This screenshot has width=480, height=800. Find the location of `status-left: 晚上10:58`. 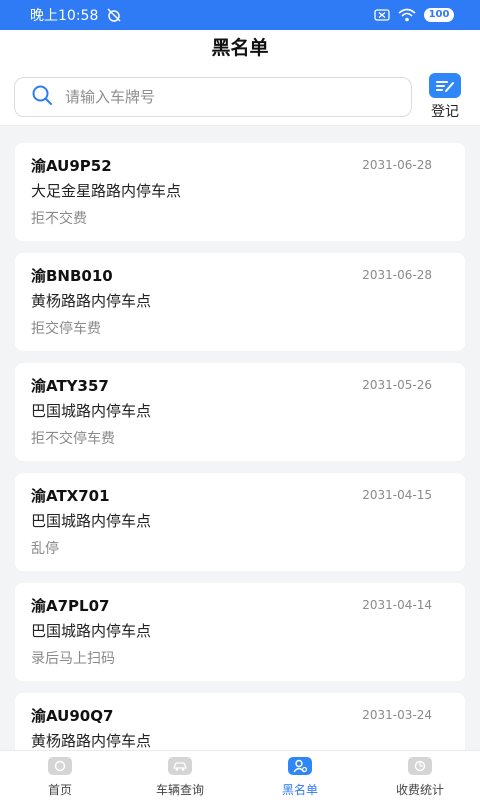

status-left: 晚上10:58 is located at coordinates (76, 15).